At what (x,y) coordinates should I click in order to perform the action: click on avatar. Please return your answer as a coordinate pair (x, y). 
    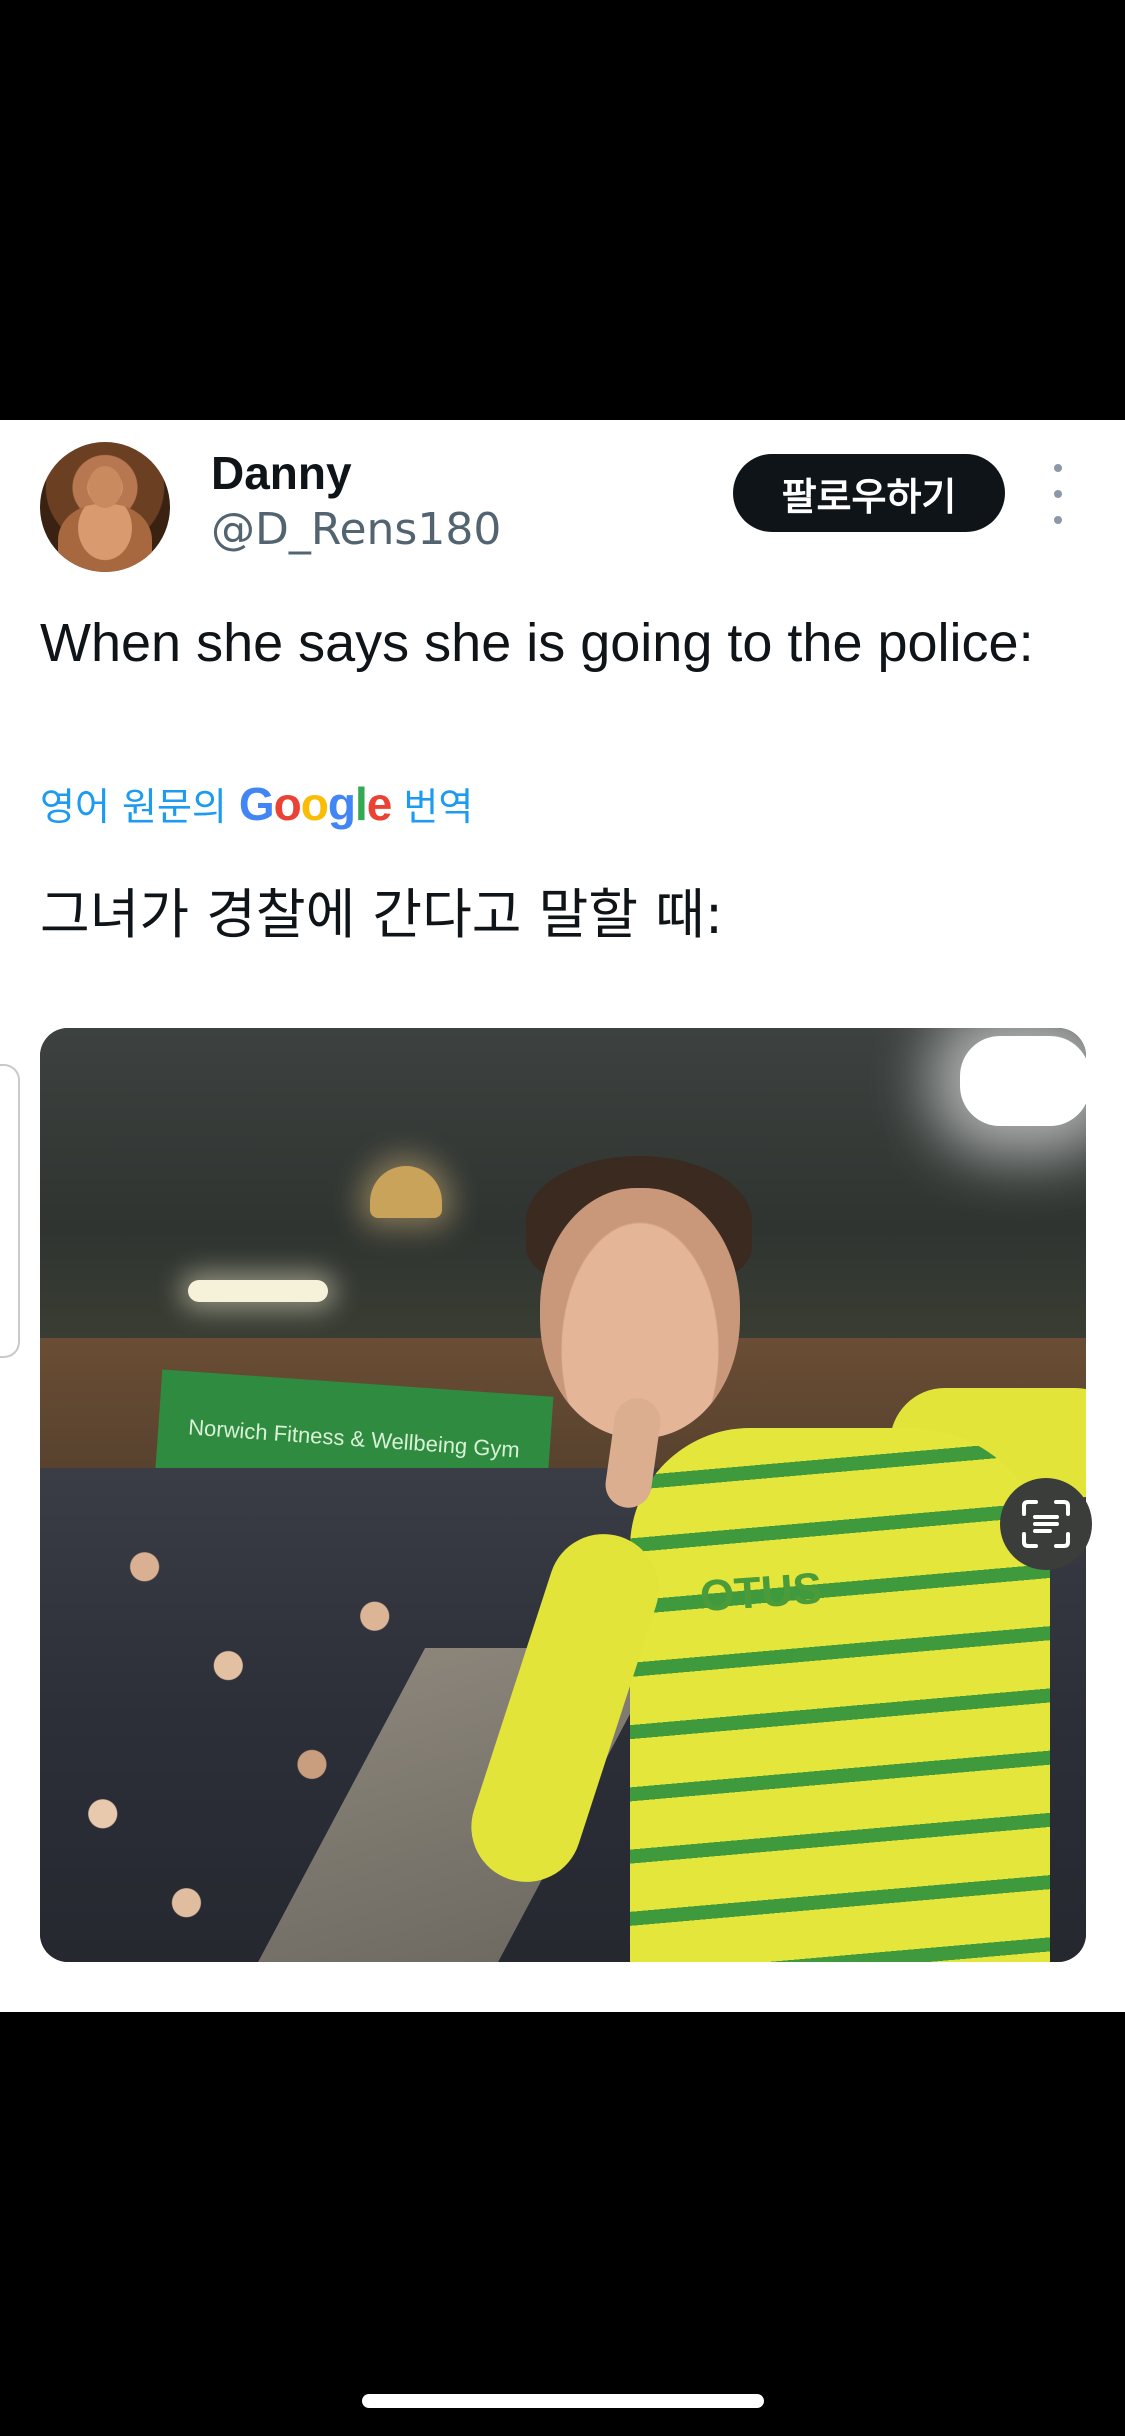
    Looking at the image, I should click on (105, 507).